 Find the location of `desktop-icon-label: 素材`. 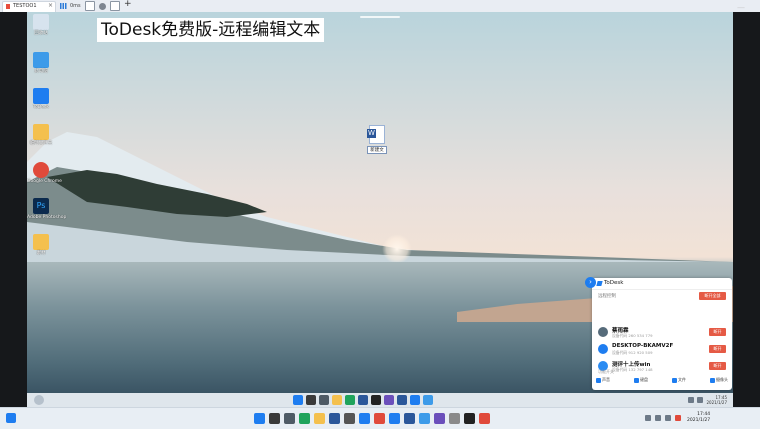

desktop-icon-label: 素材 is located at coordinates (41, 253).